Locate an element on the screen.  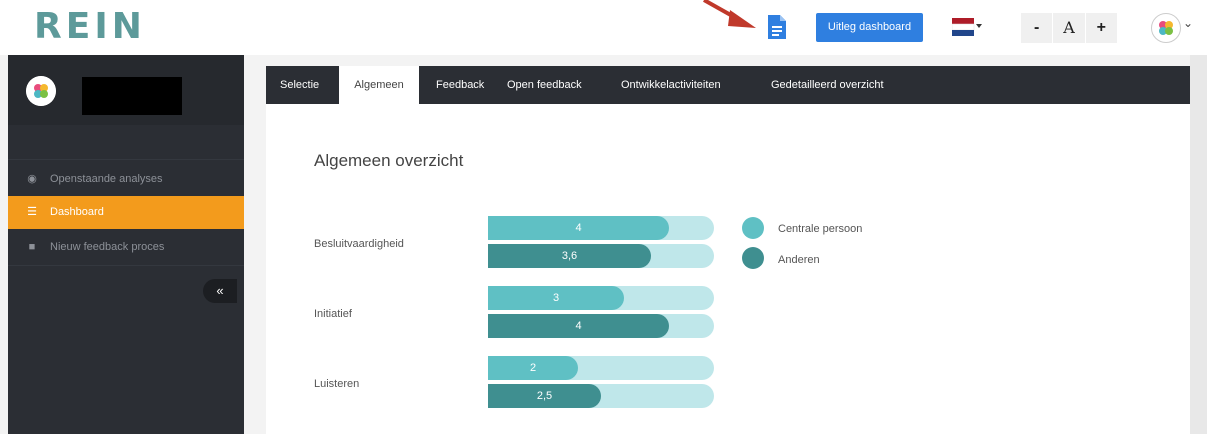
category-label: Initiatief is located at coordinates (333, 314).